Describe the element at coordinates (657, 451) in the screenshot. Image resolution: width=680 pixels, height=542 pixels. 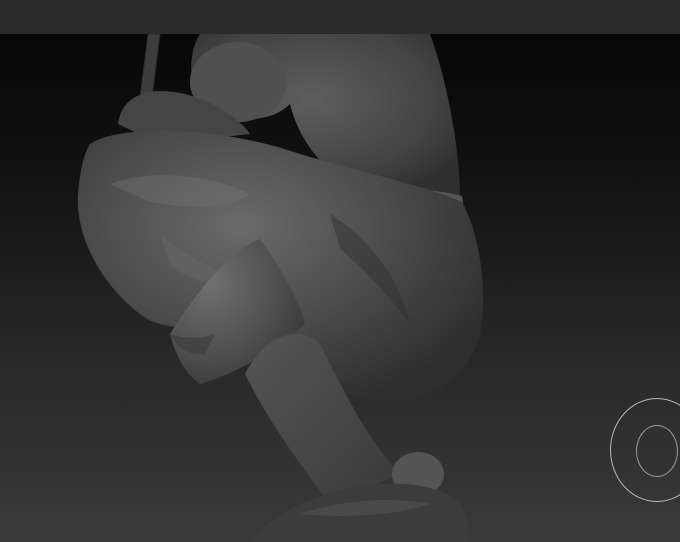
I see `gizmo-inner-ring` at that location.